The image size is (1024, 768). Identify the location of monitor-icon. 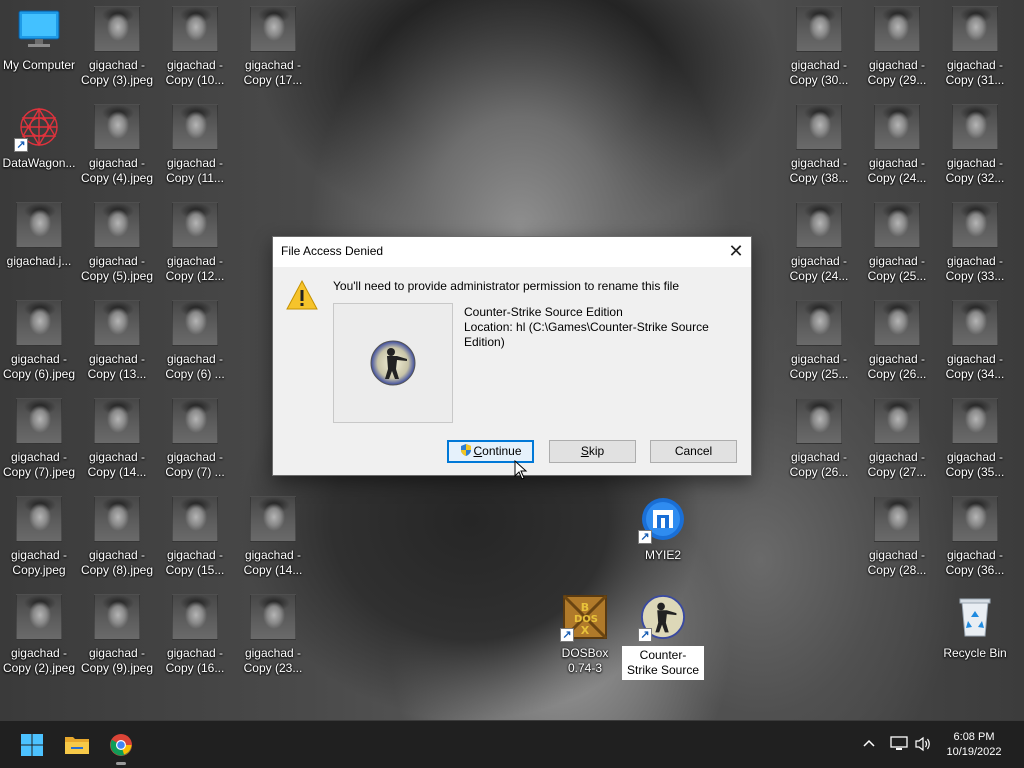
(39, 28).